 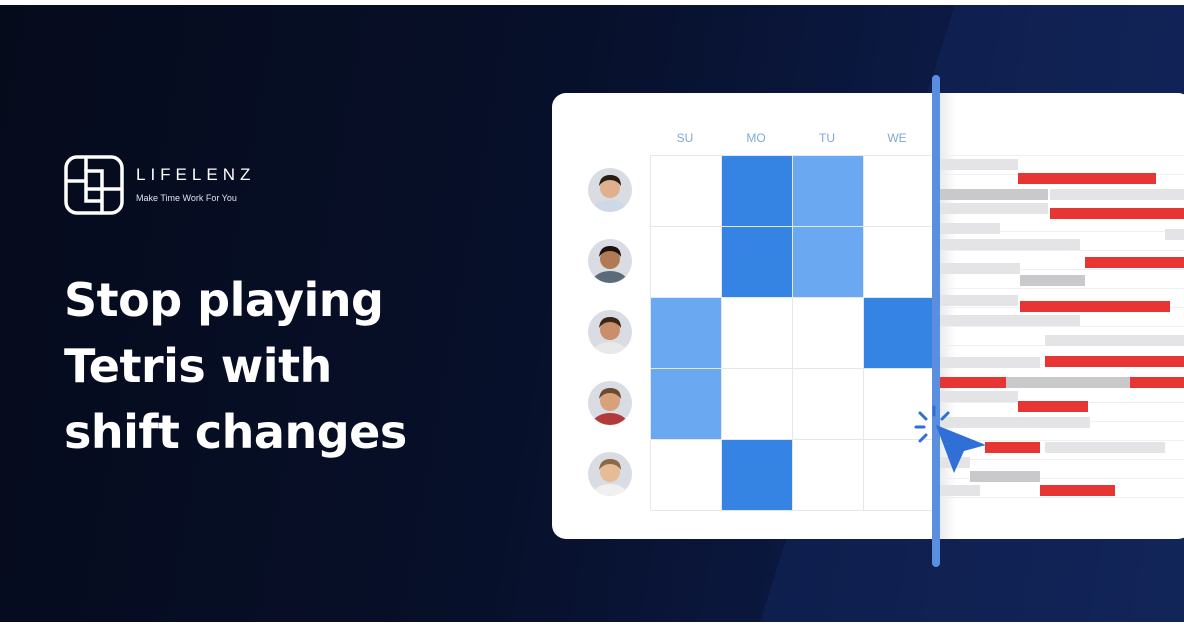 I want to click on schedule-grid, so click(x=792, y=333).